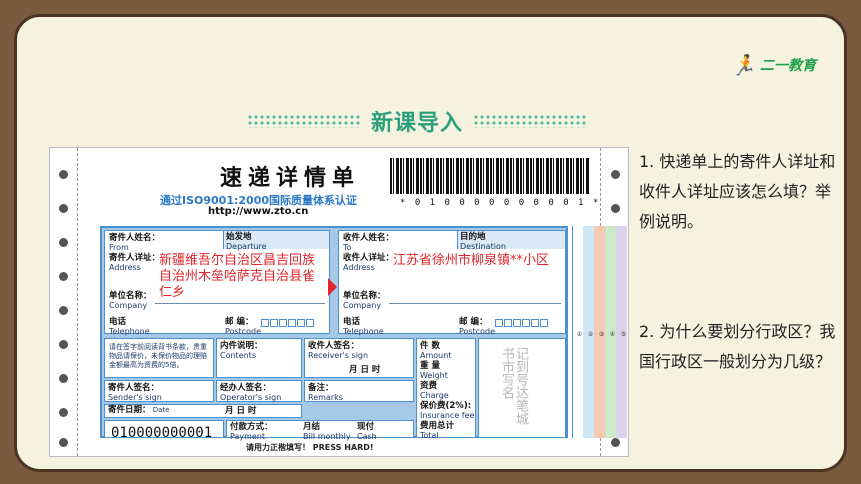 This screenshot has width=861, height=484. What do you see at coordinates (237, 276) in the screenshot?
I see `sender-address-value: 新疆维吾尔自治区昌吉回族自治州木垒哈萨克自治县雀仁乡` at bounding box center [237, 276].